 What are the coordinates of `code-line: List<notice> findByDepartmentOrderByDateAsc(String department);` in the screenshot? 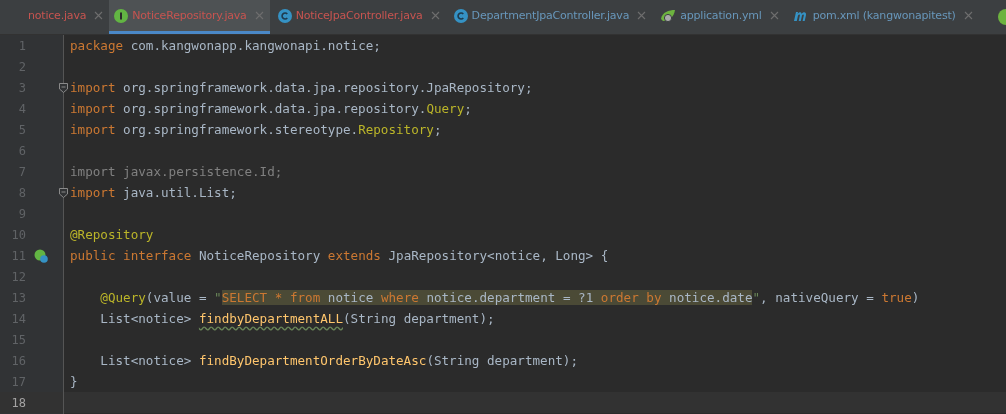 It's located at (339, 360).